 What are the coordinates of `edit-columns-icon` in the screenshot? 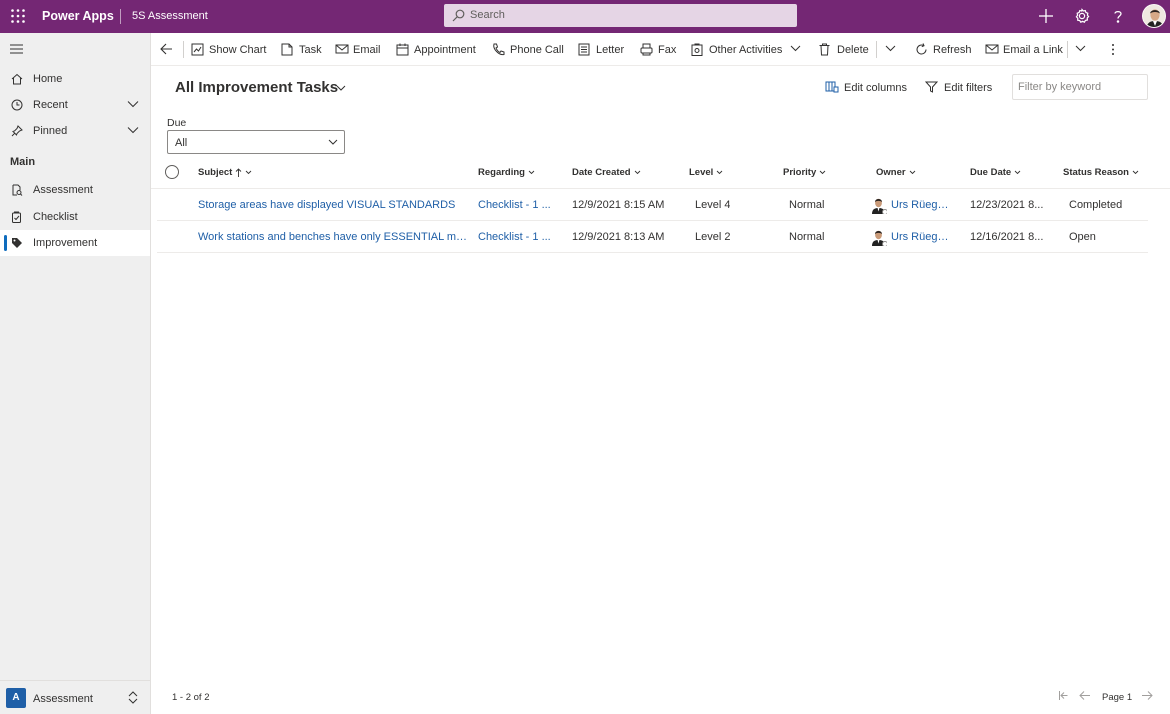 It's located at (832, 87).